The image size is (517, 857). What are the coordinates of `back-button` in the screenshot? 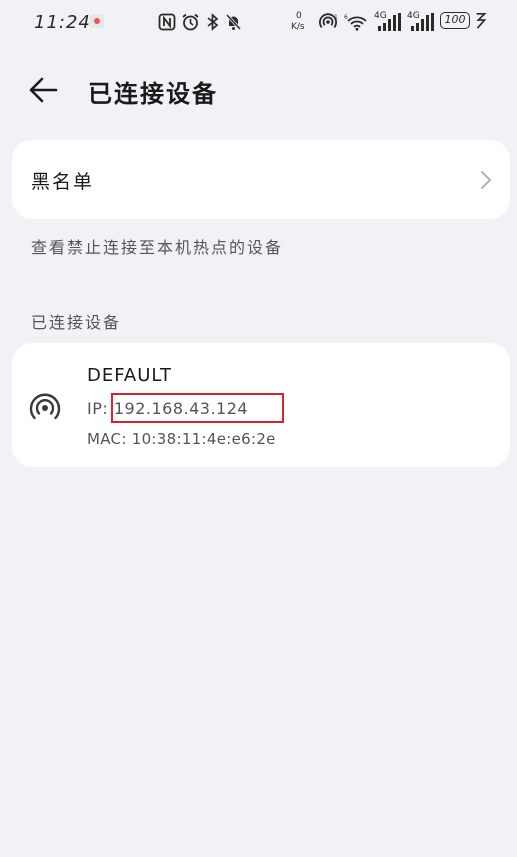 It's located at (46, 90).